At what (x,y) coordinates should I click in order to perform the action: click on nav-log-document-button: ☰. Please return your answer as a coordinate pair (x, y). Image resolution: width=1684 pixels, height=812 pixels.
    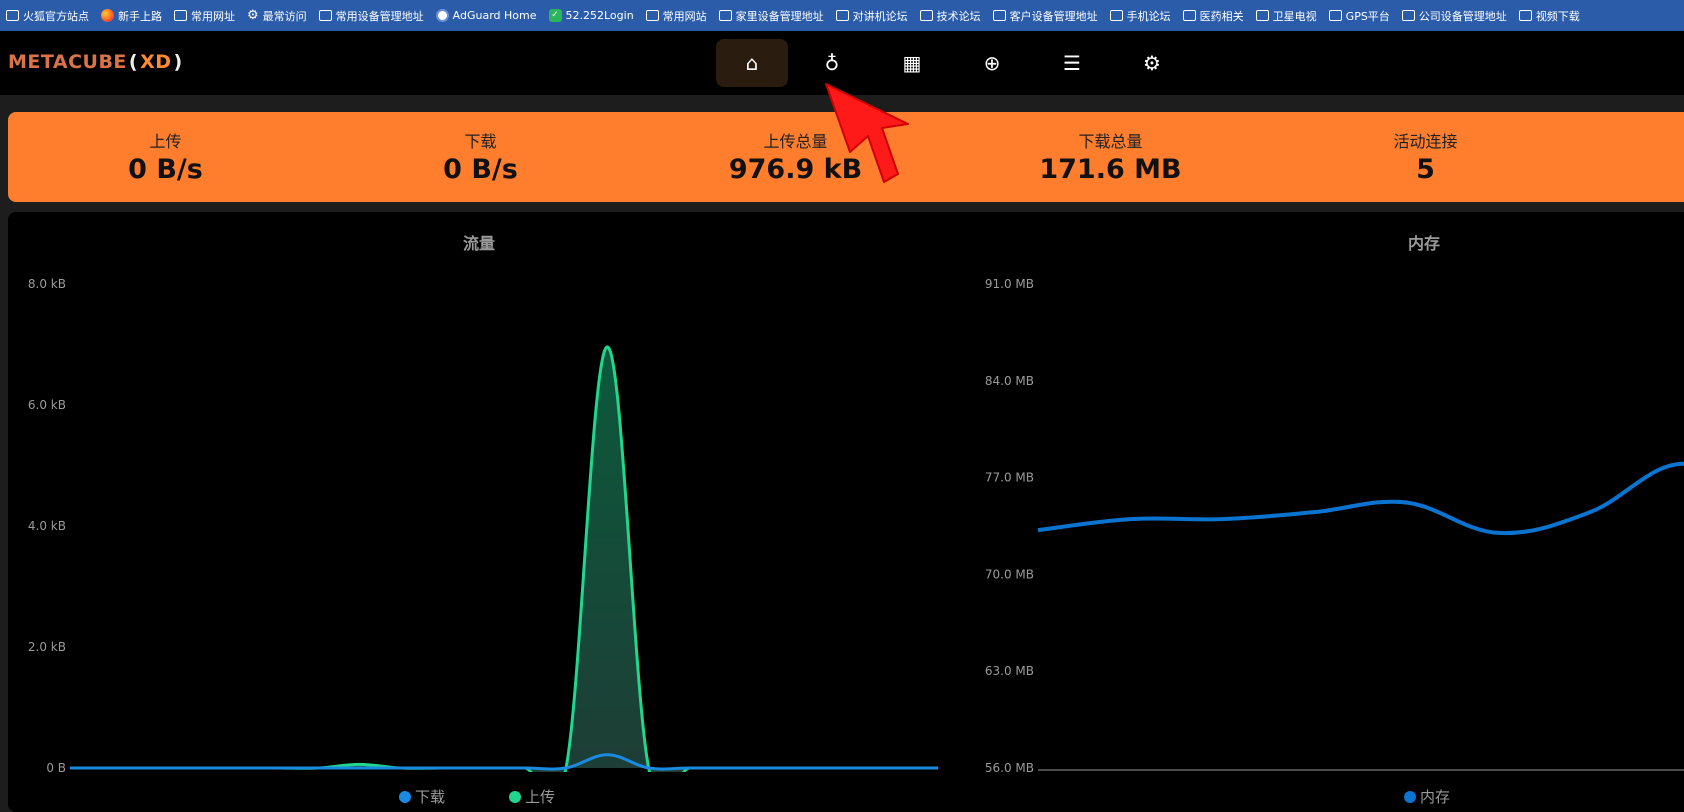
    Looking at the image, I should click on (1072, 63).